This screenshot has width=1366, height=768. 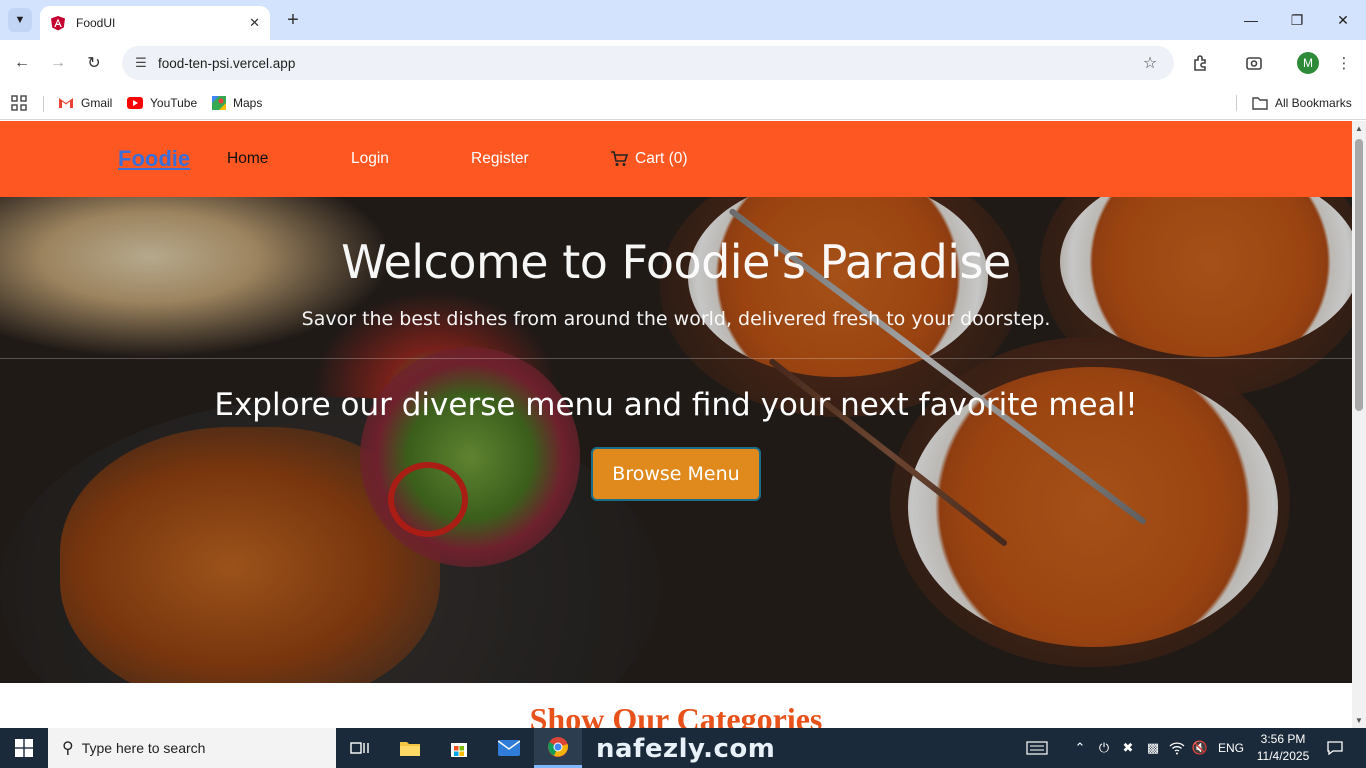 I want to click on cart-label: Cart (0), so click(x=661, y=158).